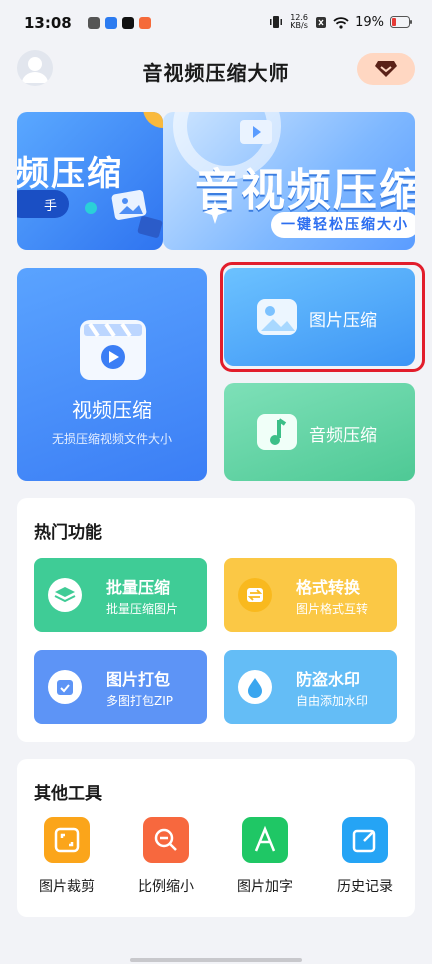 This screenshot has height=964, width=432. Describe the element at coordinates (305, 190) in the screenshot. I see `banner-title: 音视频压缩` at that location.